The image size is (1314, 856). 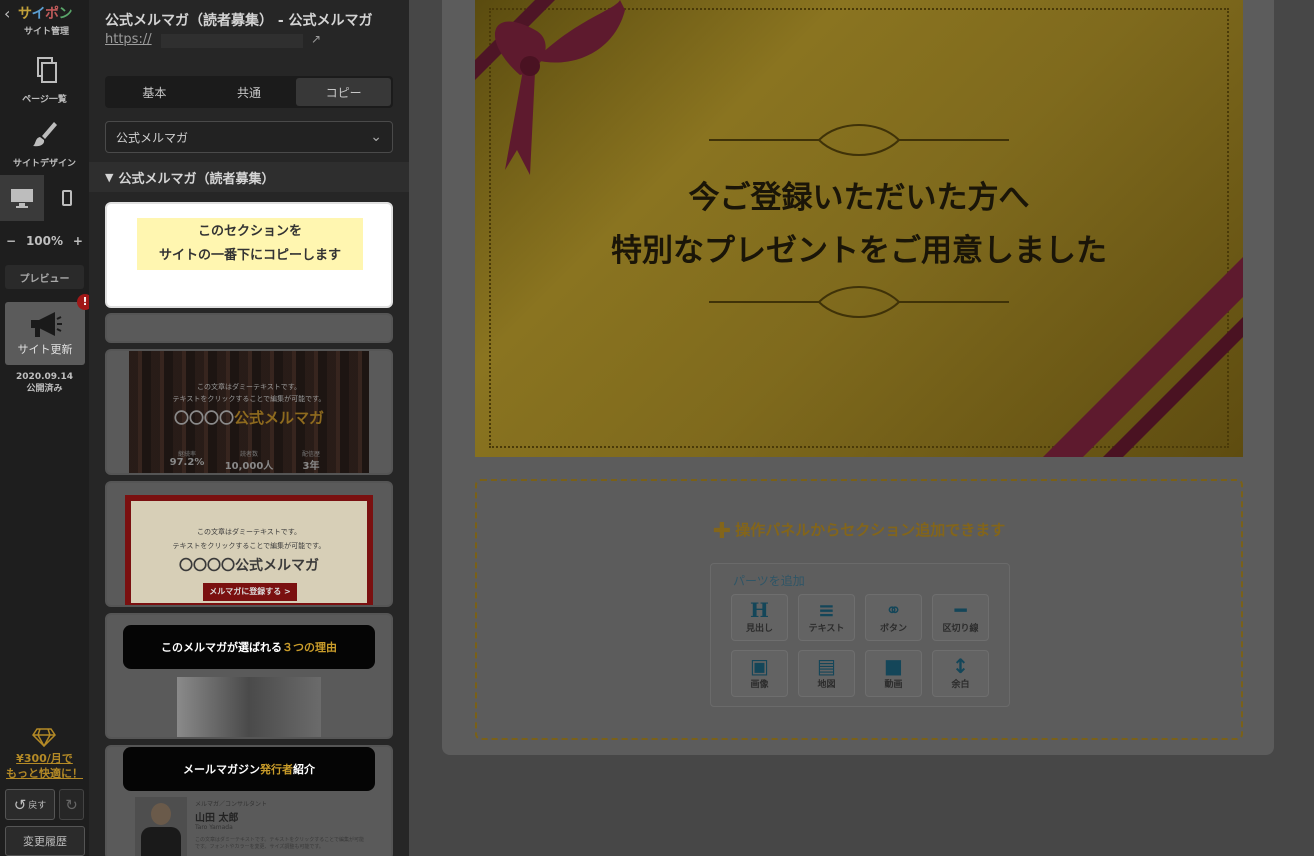 What do you see at coordinates (859, 247) in the screenshot?
I see `hero-headline-2: 特別なプレゼントをご用意しました` at bounding box center [859, 247].